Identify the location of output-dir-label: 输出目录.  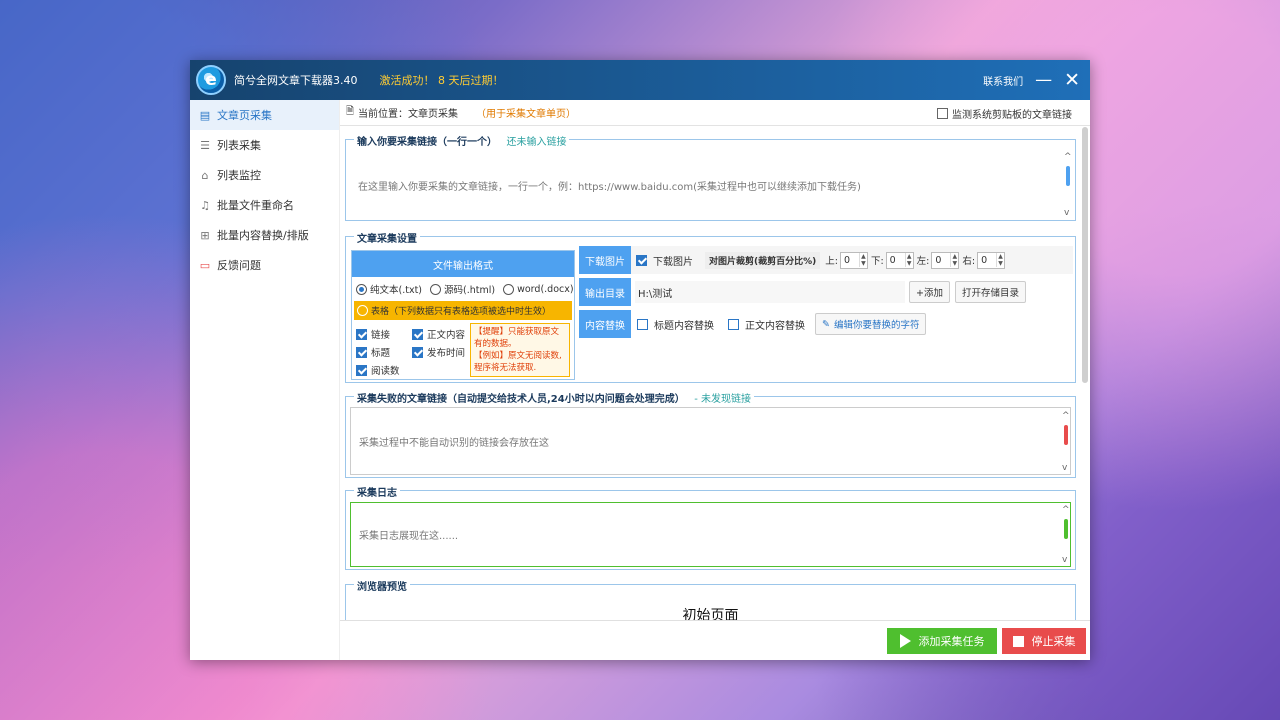
(605, 292).